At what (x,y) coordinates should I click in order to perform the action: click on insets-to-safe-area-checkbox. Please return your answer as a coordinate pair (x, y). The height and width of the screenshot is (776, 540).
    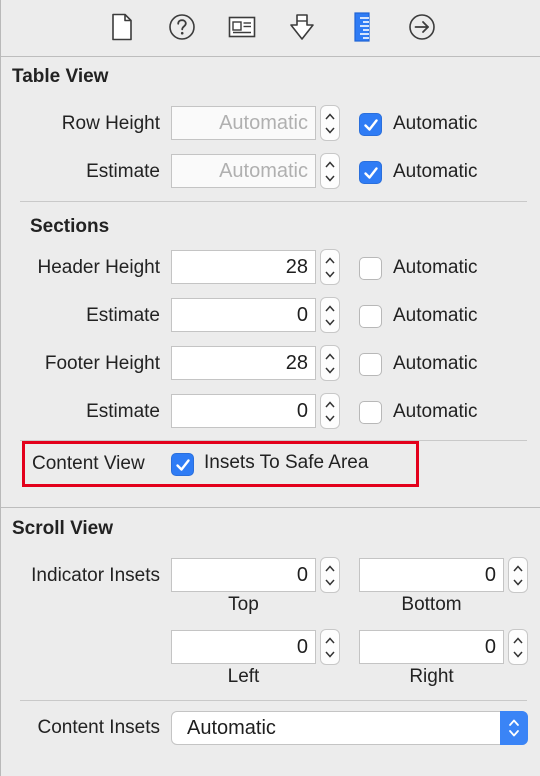
    Looking at the image, I should click on (182, 464).